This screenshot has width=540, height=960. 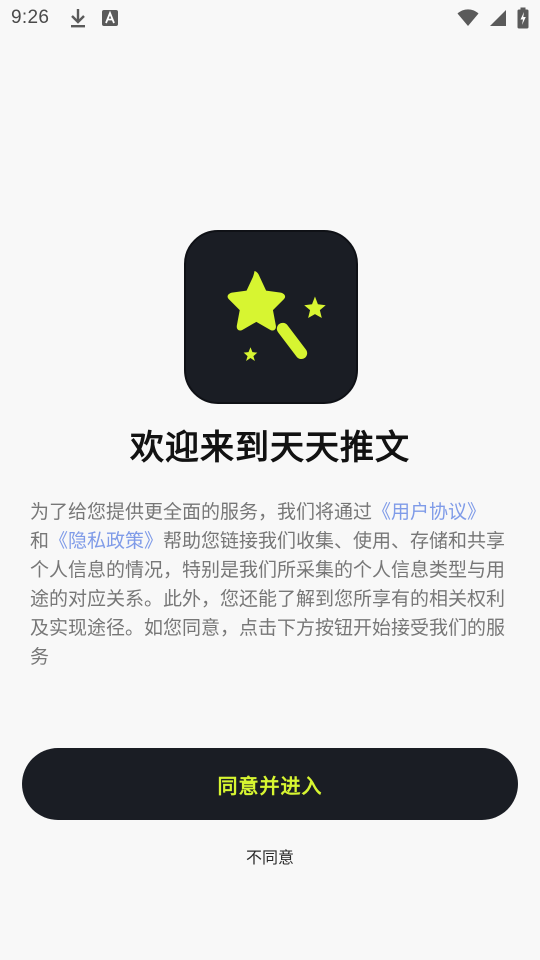 I want to click on welcome-title: 欢迎来到天天推文, so click(x=270, y=448).